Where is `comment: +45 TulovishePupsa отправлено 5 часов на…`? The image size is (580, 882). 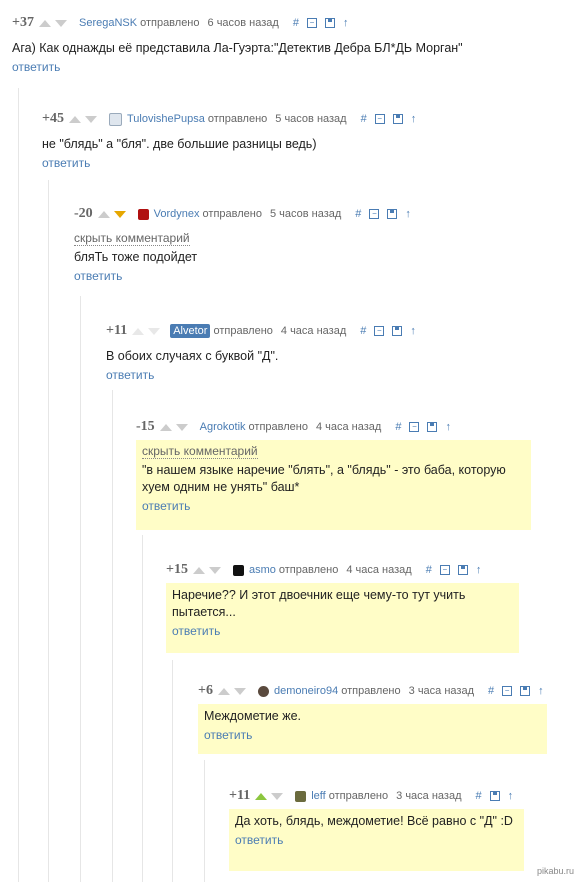
comment: +45 TulovishePupsa отправлено 5 часов на… is located at coordinates (307, 145).